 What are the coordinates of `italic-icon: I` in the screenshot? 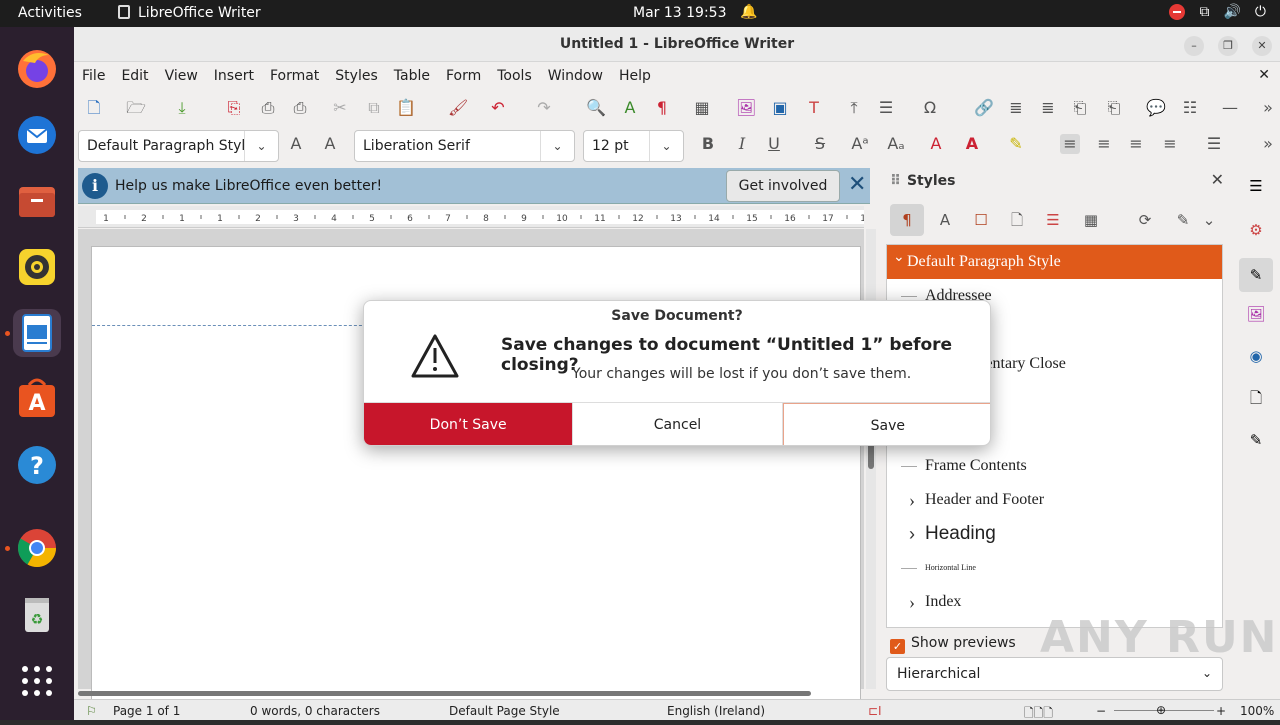 It's located at (742, 144).